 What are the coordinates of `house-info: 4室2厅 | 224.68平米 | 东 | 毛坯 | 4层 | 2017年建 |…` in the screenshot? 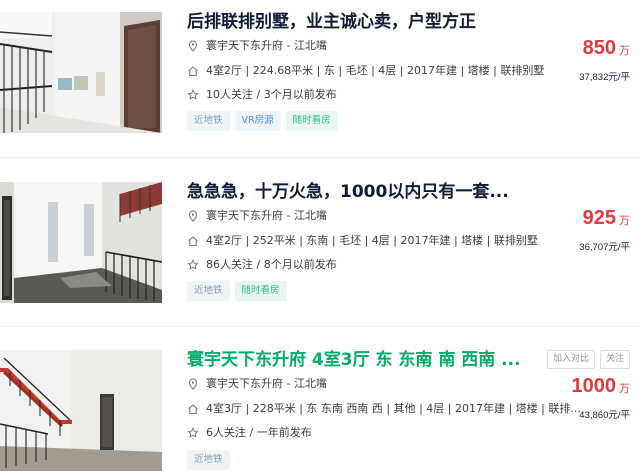 It's located at (375, 70).